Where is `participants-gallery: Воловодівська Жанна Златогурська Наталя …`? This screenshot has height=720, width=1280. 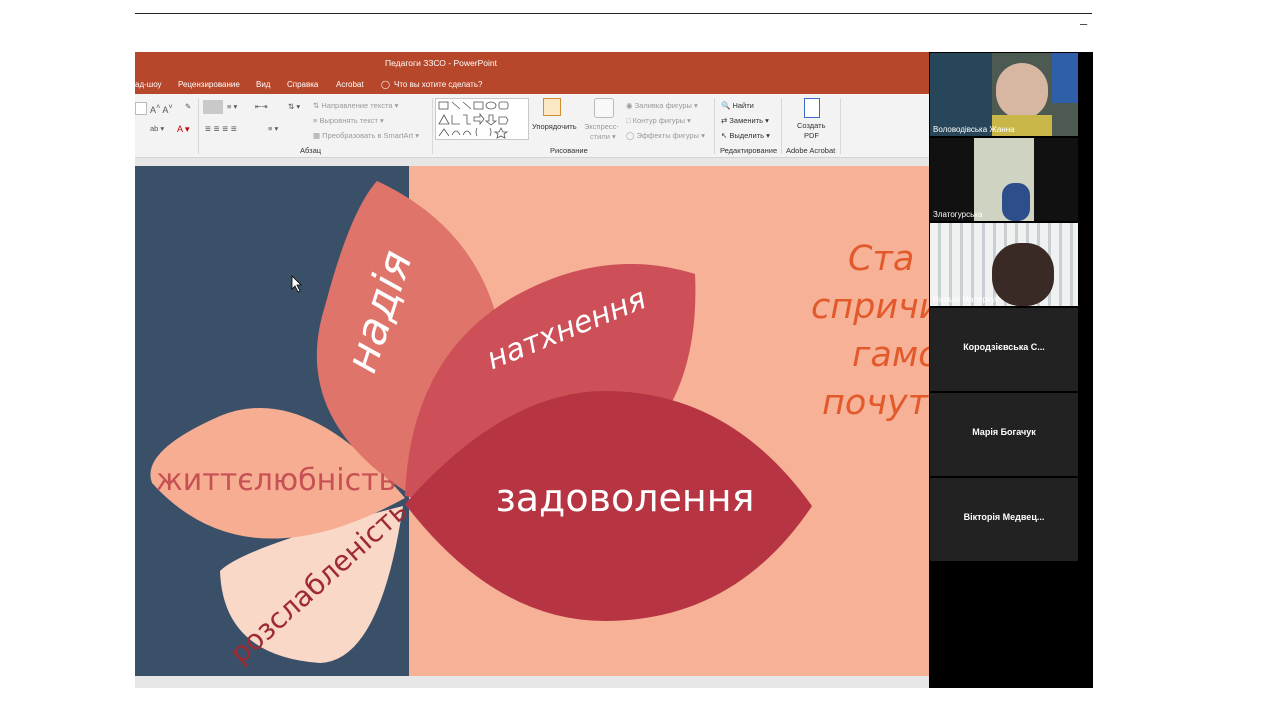 participants-gallery: Воловодівська Жанна Златогурська Наталя … is located at coordinates (1011, 370).